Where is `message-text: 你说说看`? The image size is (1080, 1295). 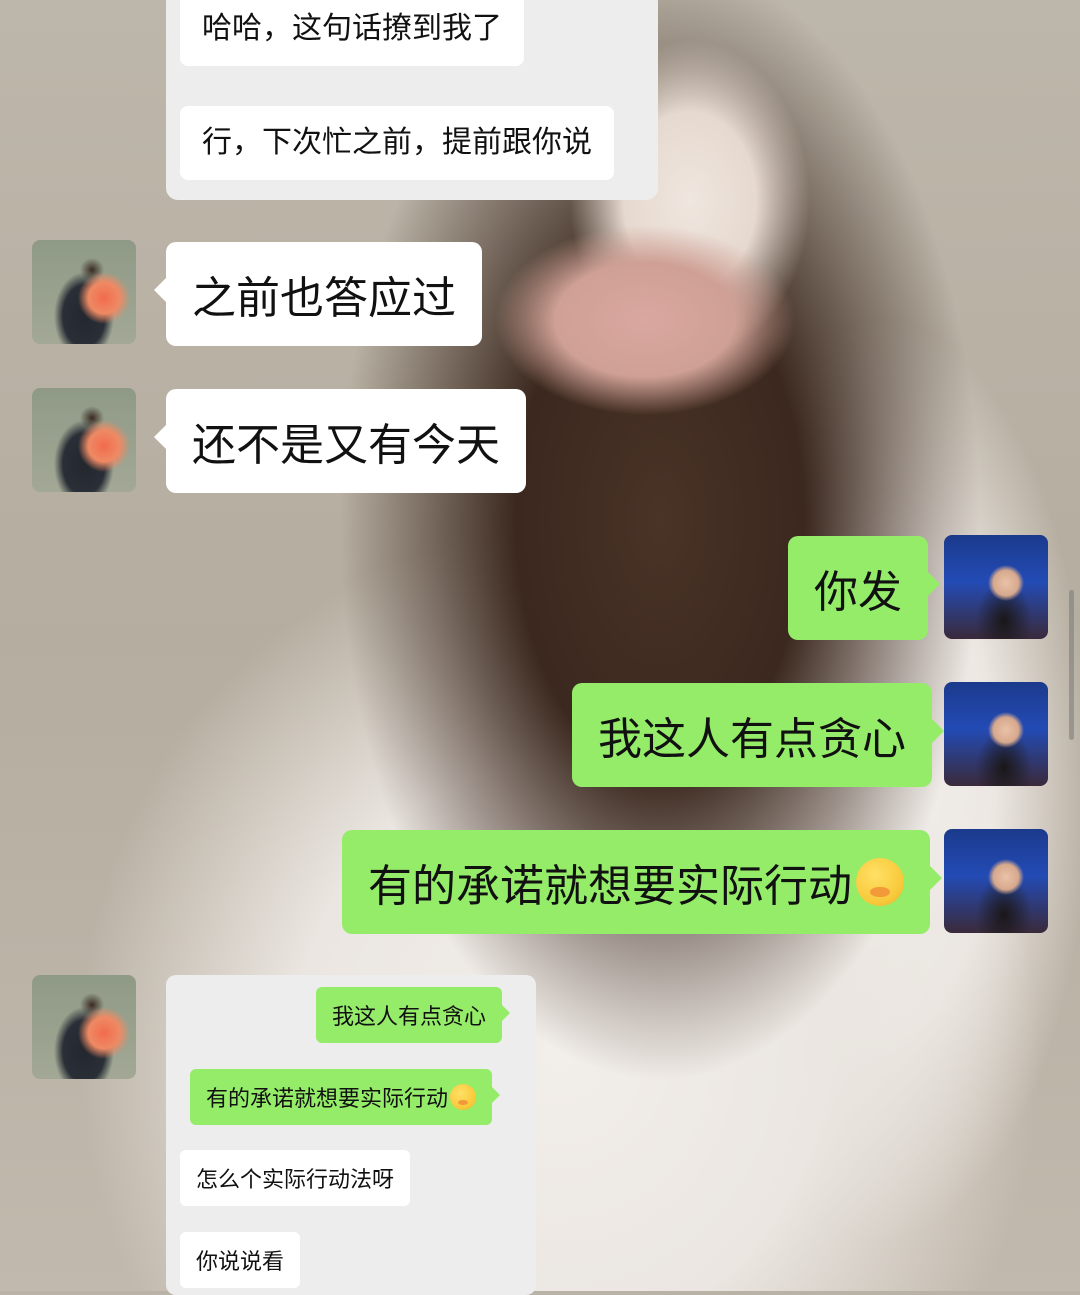
message-text: 你说说看 is located at coordinates (240, 1262).